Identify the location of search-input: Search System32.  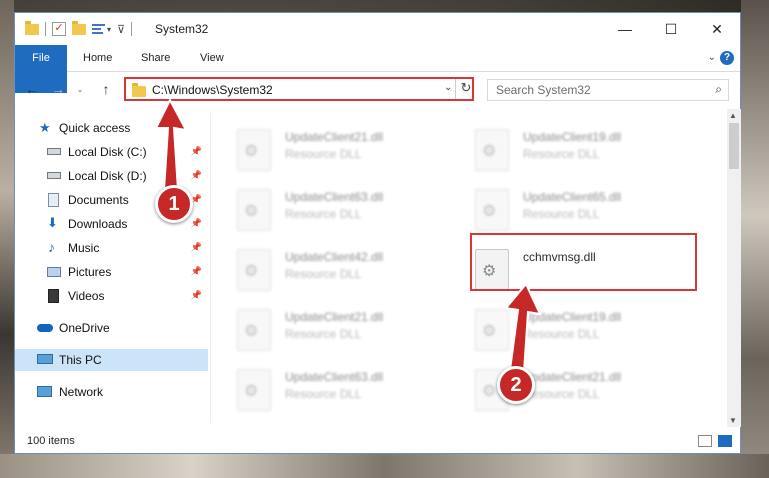
(543, 90).